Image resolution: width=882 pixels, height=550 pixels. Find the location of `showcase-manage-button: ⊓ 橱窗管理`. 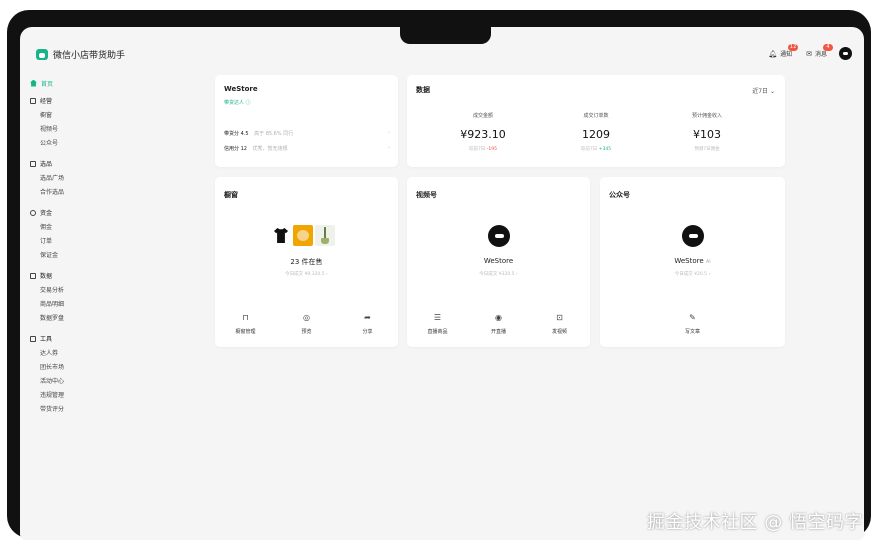

showcase-manage-button: ⊓ 橱窗管理 is located at coordinates (246, 324).